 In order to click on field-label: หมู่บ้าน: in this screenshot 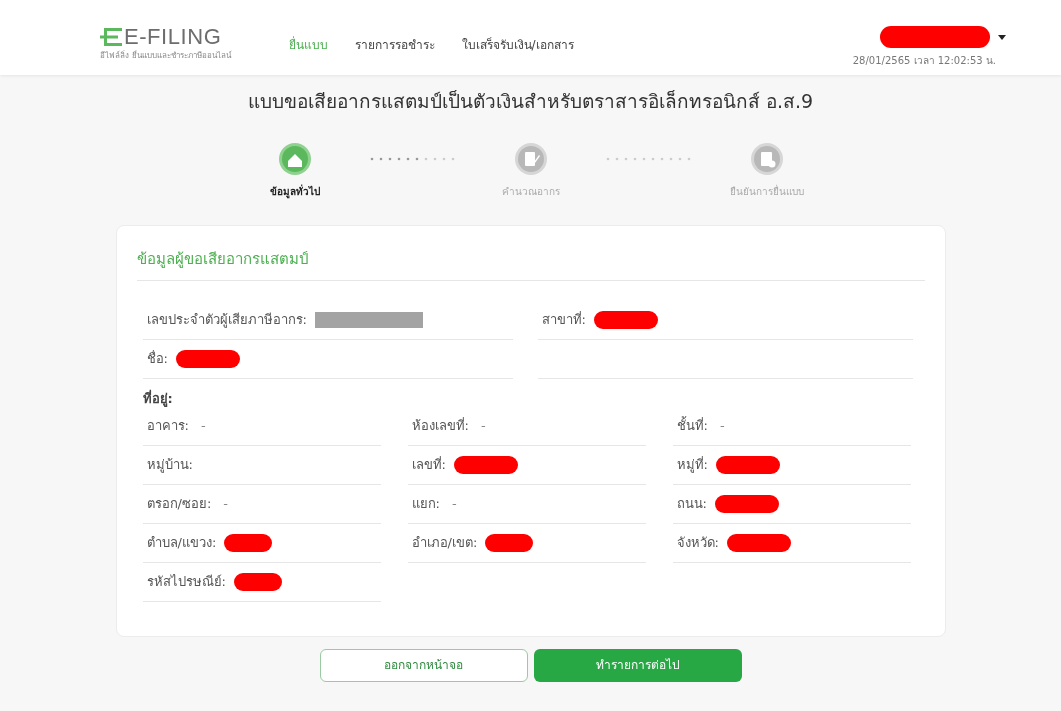, I will do `click(169, 465)`.